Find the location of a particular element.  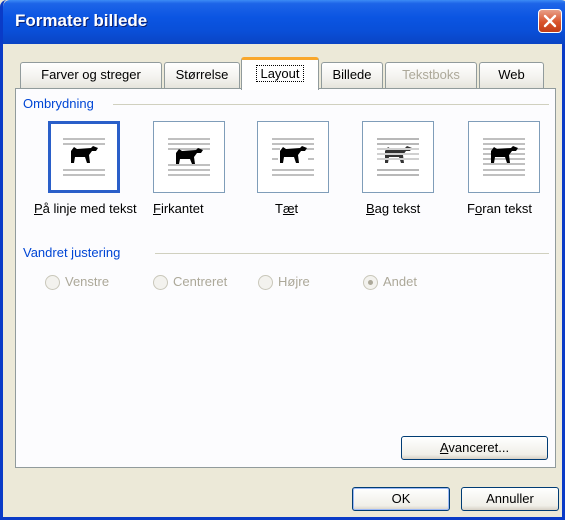

wrap-behind-text-label: Bag tekst is located at coordinates (393, 208).